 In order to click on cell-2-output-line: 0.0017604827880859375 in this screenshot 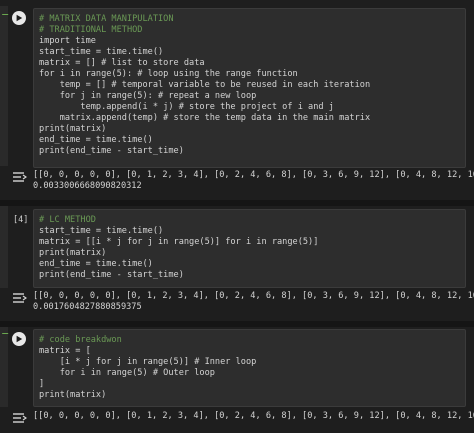, I will do `click(87, 307)`.